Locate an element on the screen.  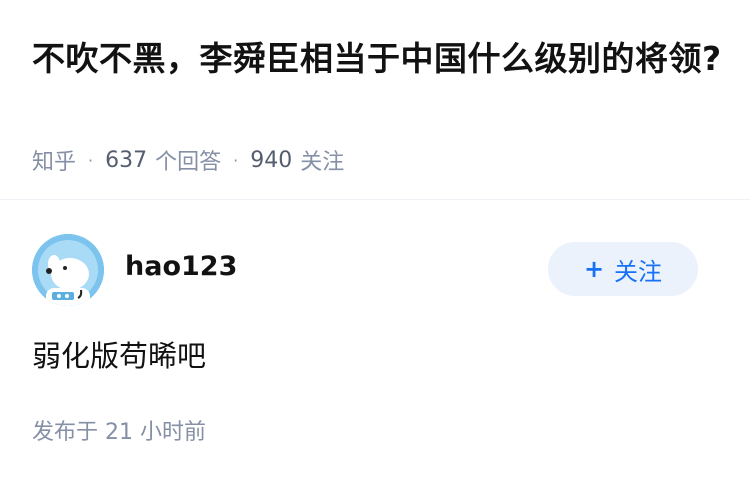
follow-button: + 关注 is located at coordinates (623, 269).